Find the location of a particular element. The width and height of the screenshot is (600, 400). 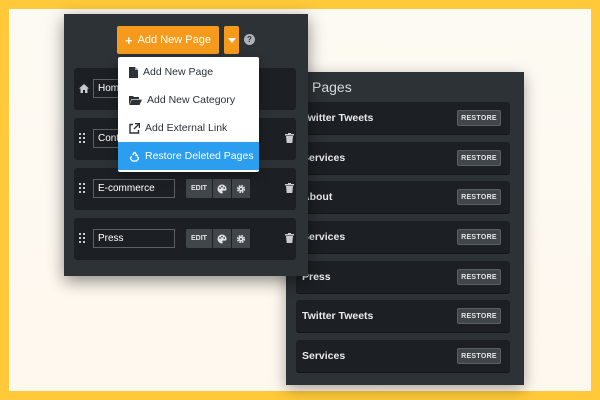

deleted-page-row: About RESTORE is located at coordinates (403, 197).